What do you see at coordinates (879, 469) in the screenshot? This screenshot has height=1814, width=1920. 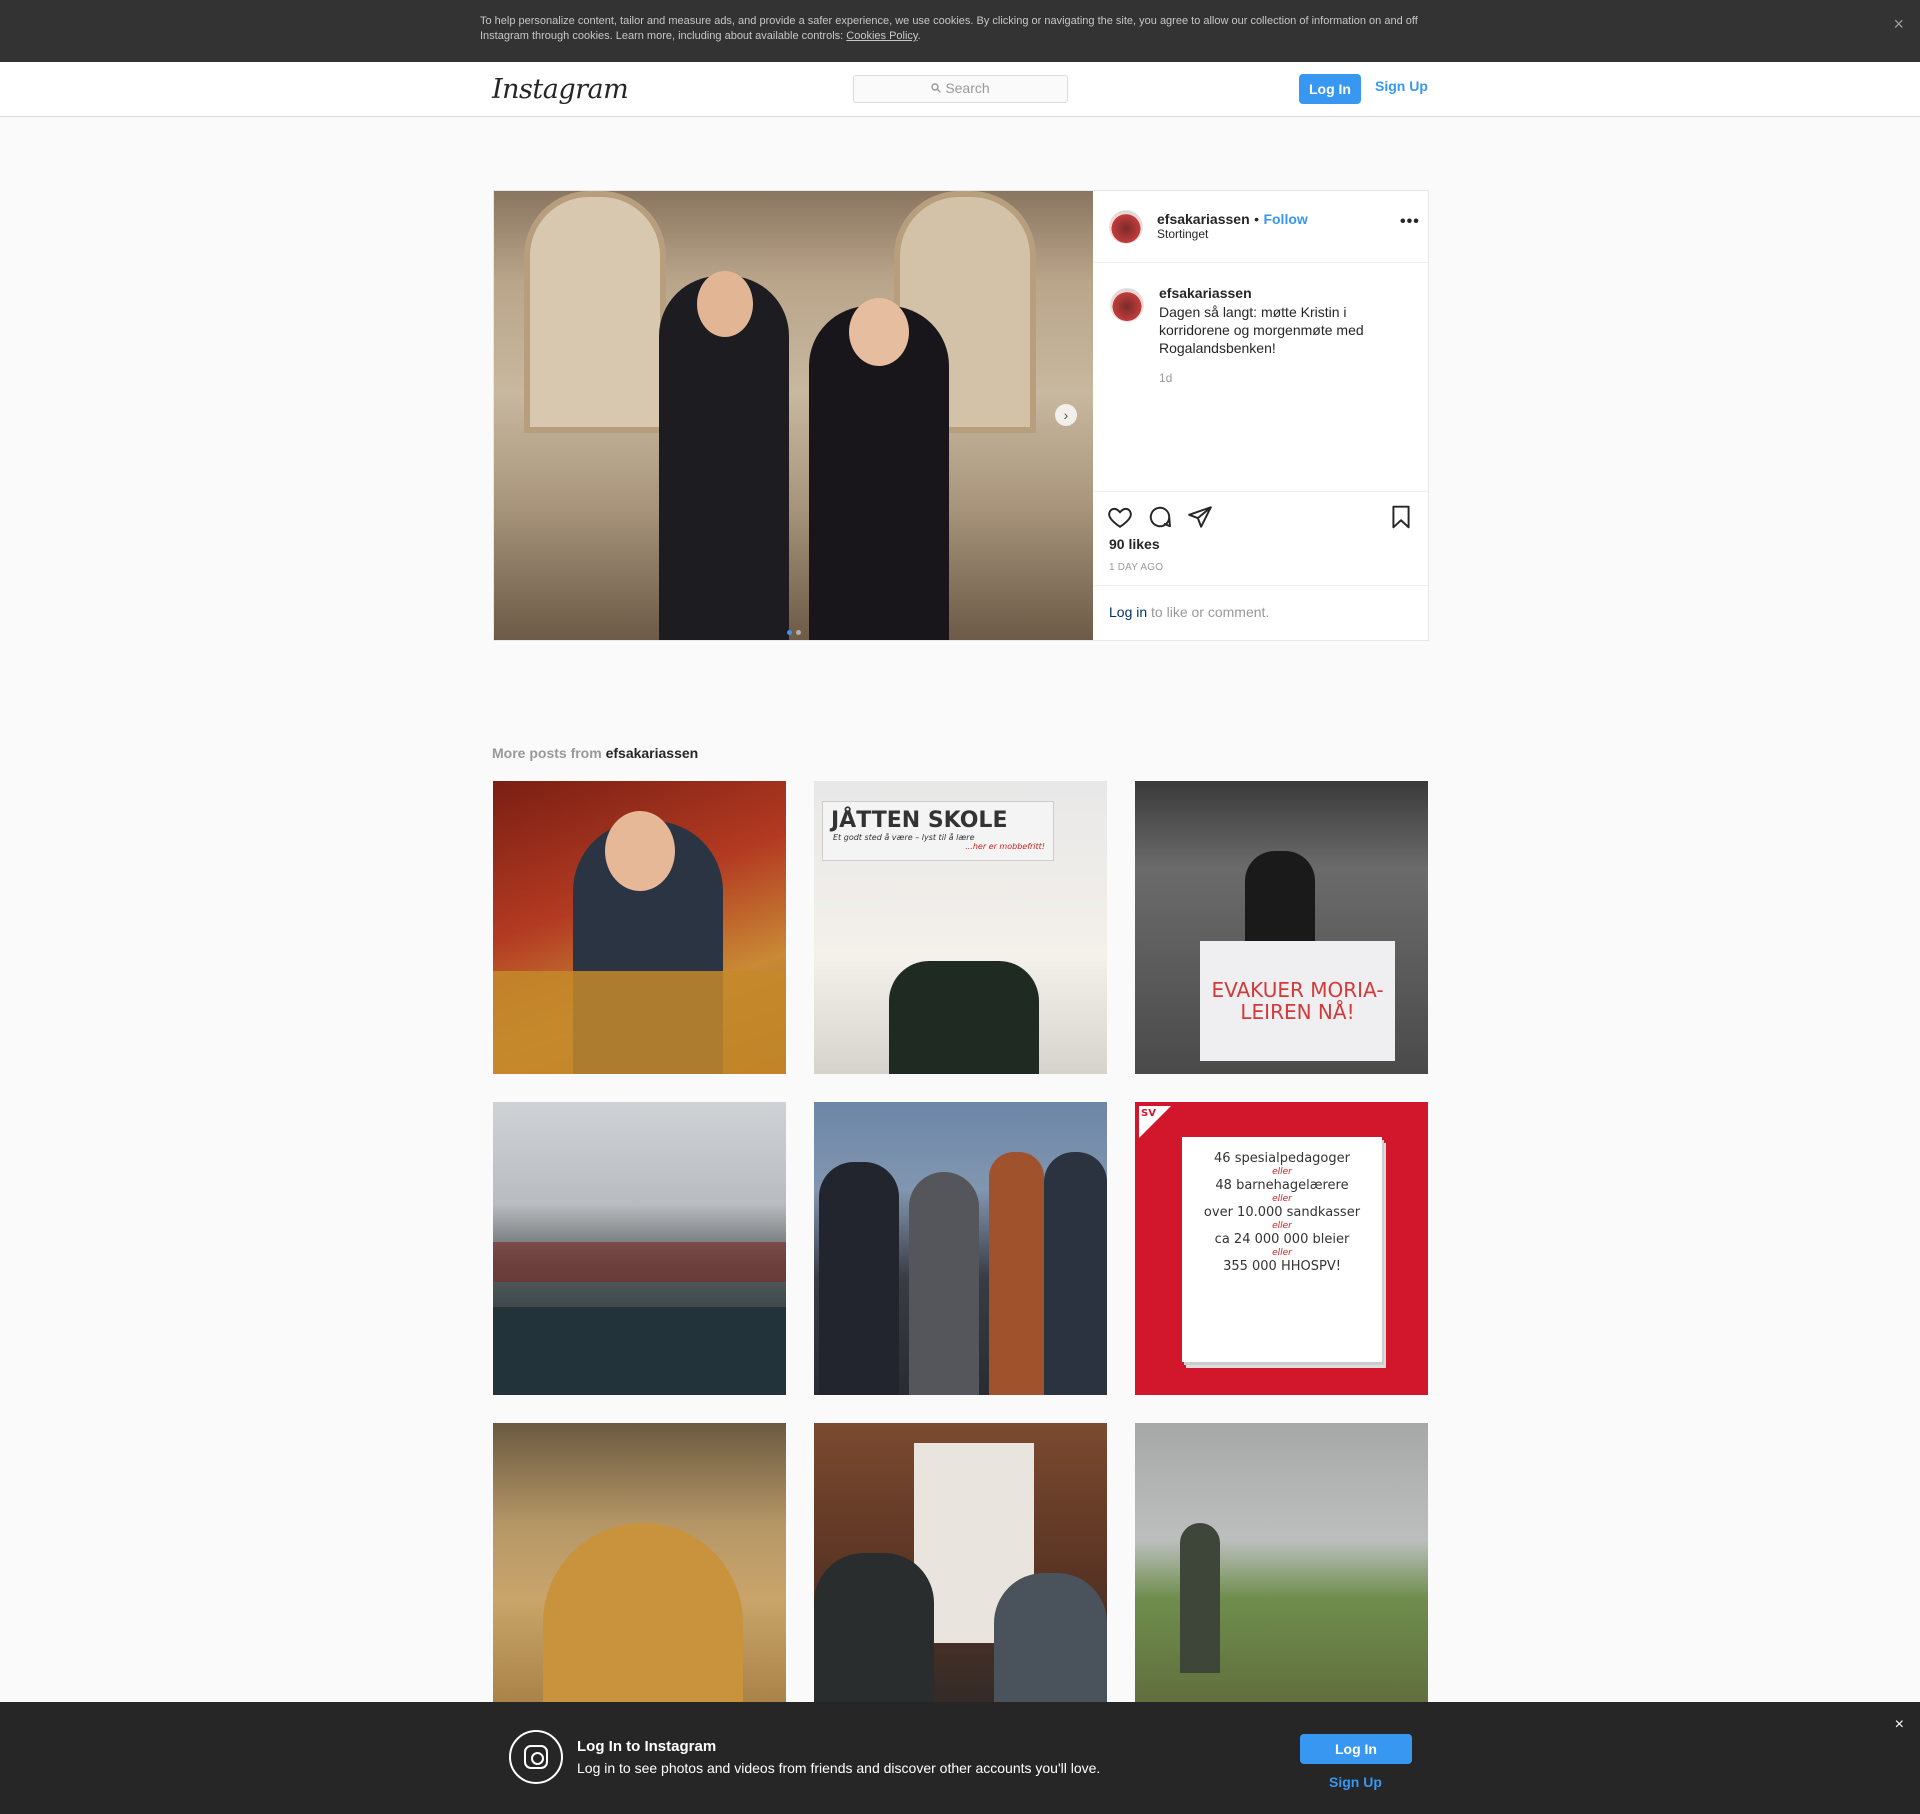 I see `person-woman` at bounding box center [879, 469].